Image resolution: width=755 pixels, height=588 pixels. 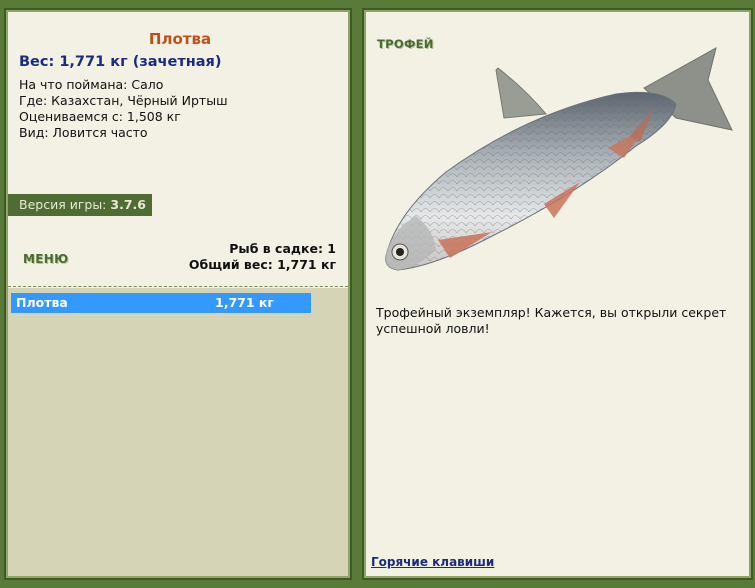 What do you see at coordinates (63, 204) in the screenshot?
I see `version-label: Версия игры:` at bounding box center [63, 204].